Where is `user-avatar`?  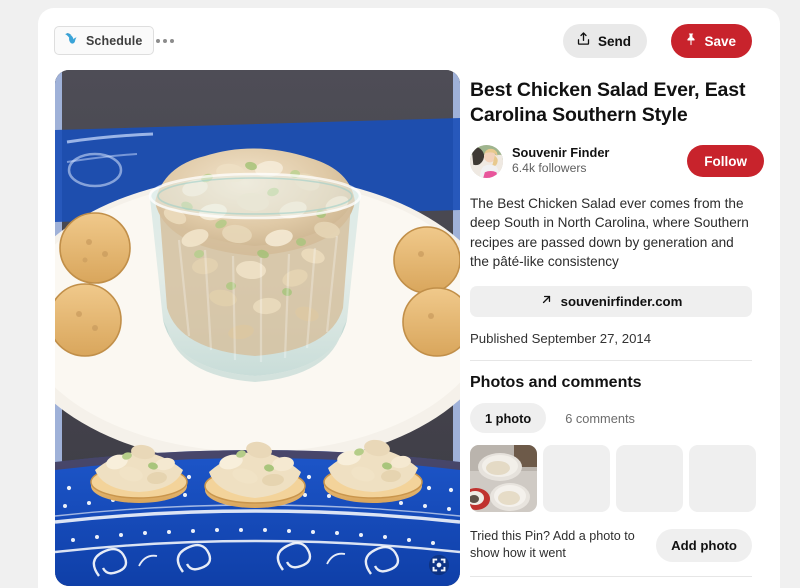
user-avatar is located at coordinates (486, 161).